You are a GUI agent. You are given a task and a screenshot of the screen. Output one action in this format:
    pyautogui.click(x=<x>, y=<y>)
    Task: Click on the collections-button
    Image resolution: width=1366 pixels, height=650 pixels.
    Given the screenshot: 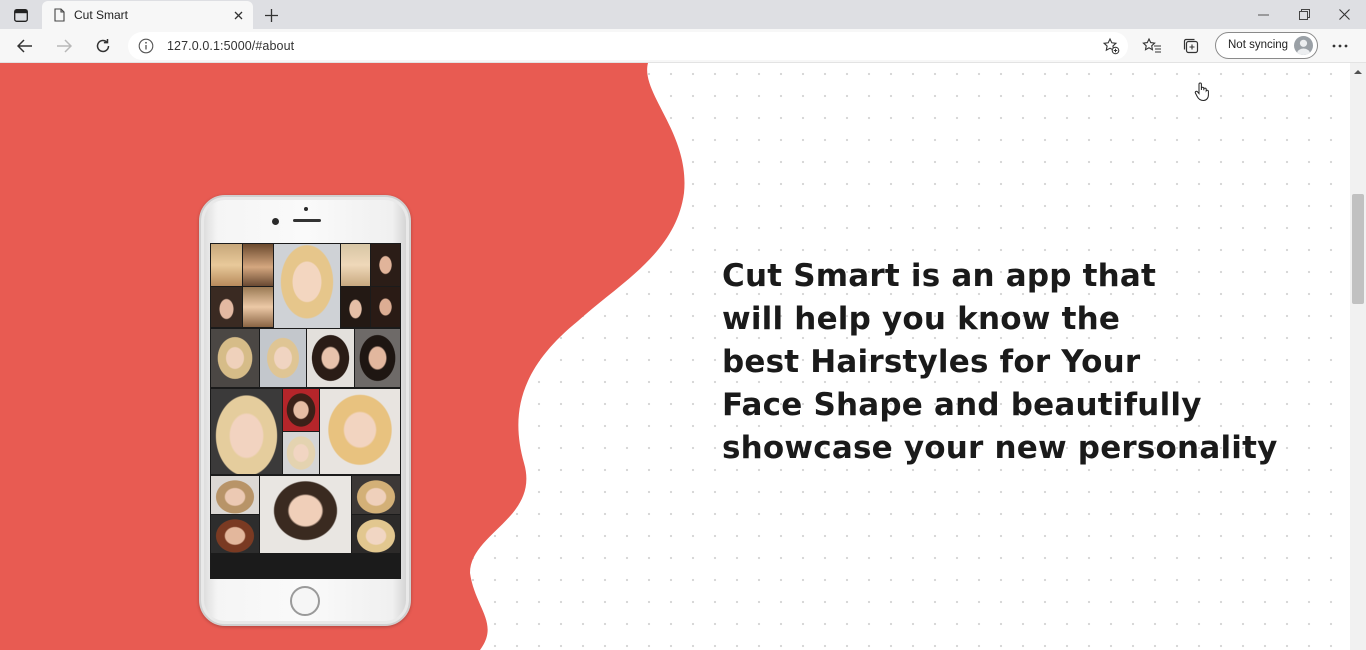 What is the action you would take?
    pyautogui.click(x=1191, y=46)
    